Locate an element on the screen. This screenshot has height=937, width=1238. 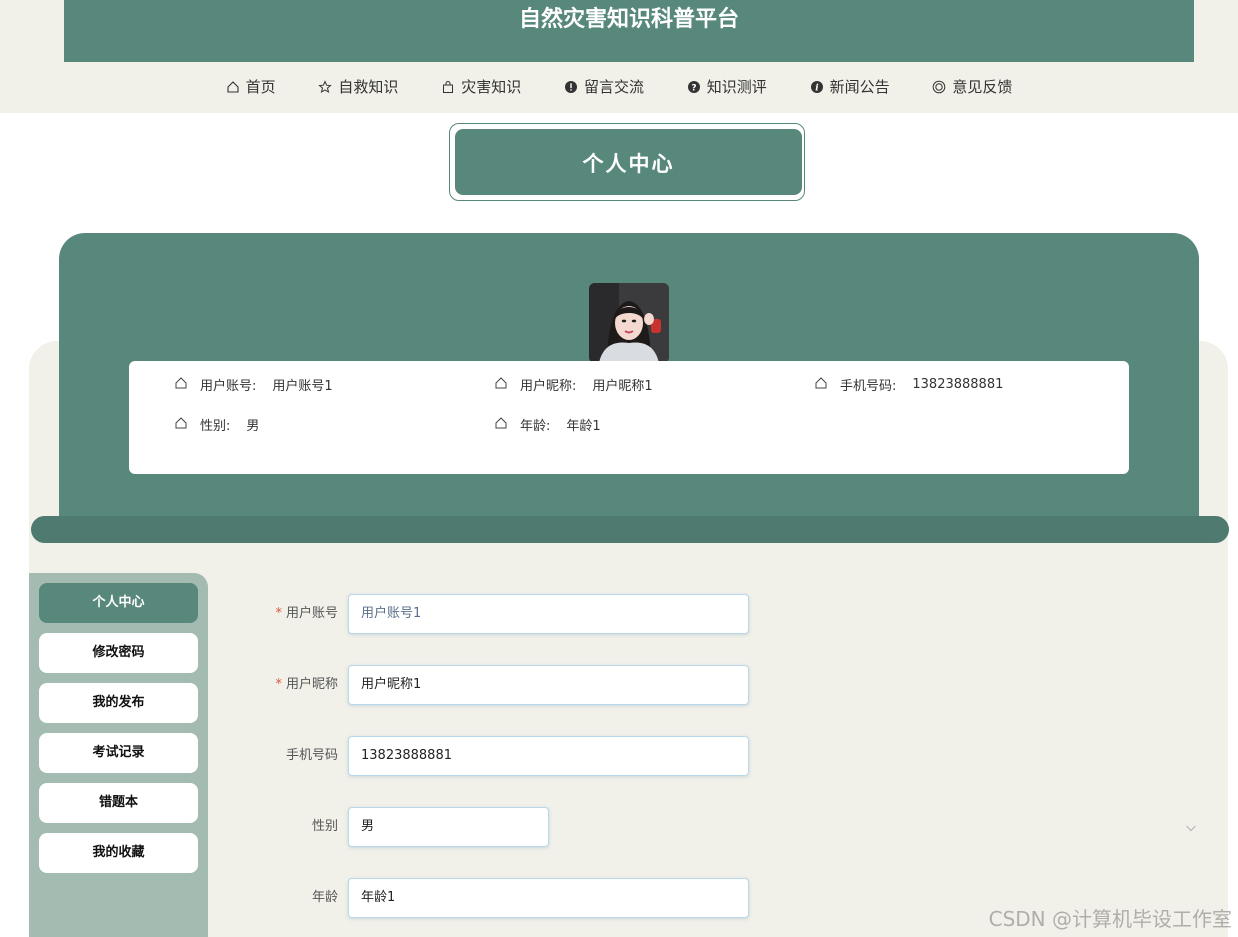
profile-field-value: 用户账号1 is located at coordinates (302, 386).